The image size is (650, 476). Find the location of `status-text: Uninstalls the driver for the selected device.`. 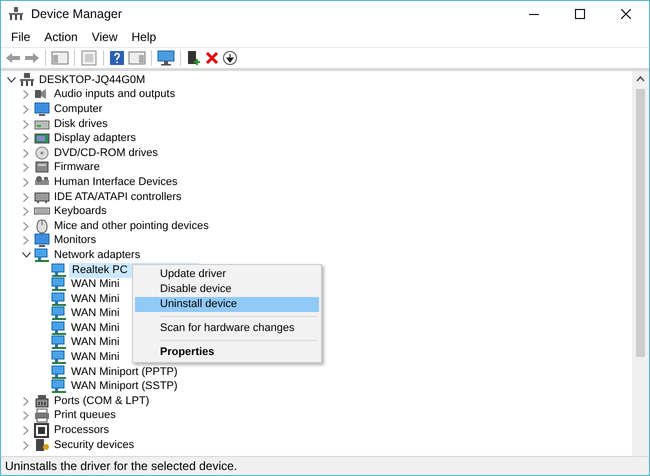

status-text: Uninstalls the driver for the selected device. is located at coordinates (121, 466).